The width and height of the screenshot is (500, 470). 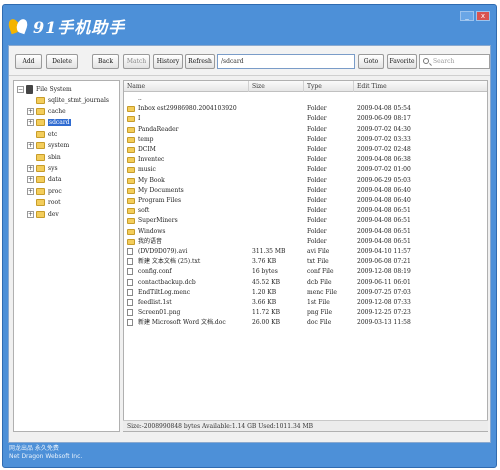 I want to click on minimize-button: _, so click(x=467, y=16).